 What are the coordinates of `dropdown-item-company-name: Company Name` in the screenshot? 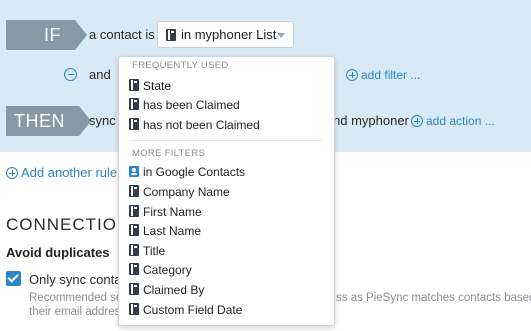 It's located at (226, 192).